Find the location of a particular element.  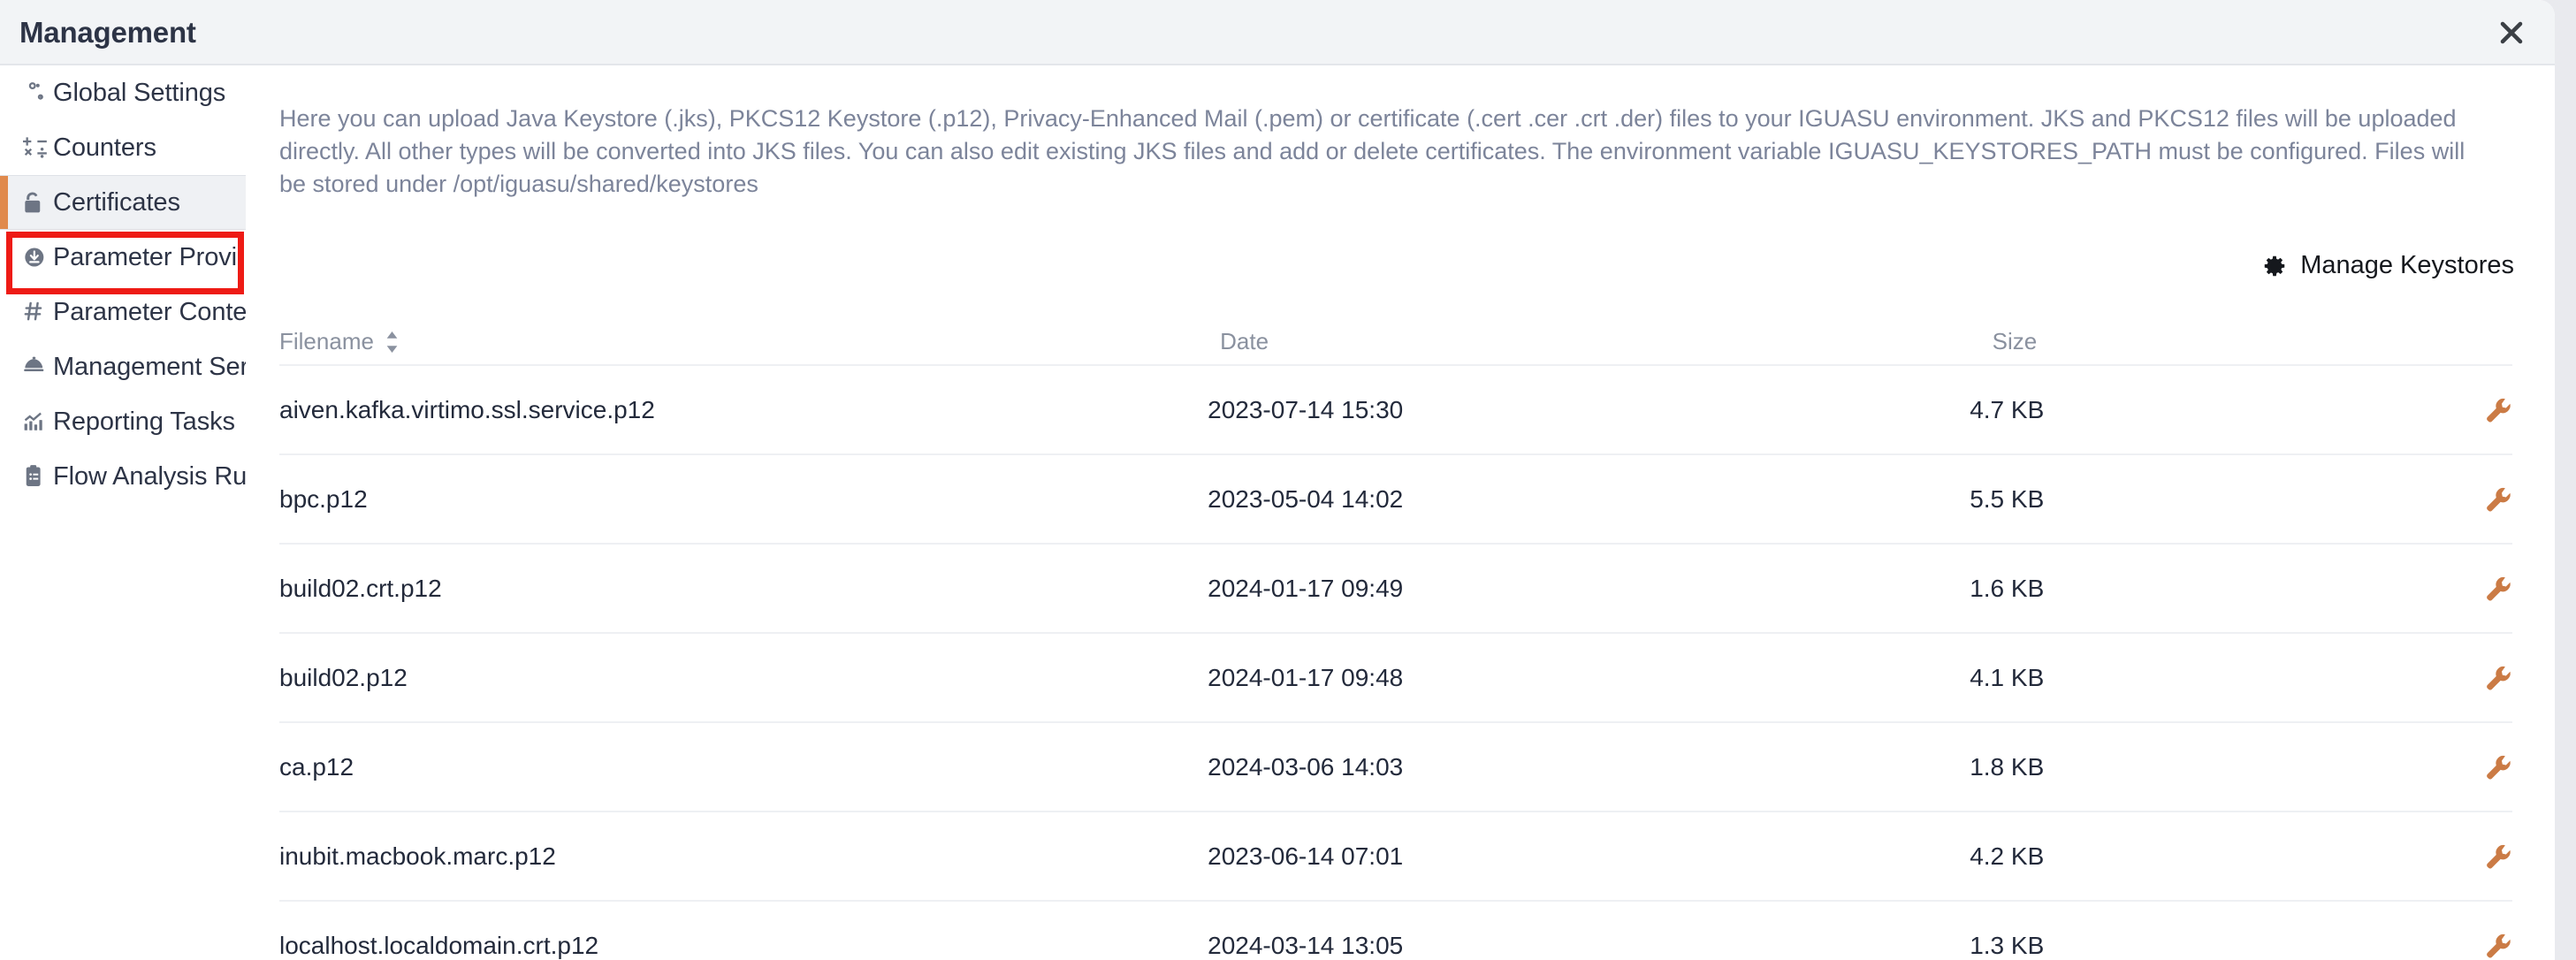

cell-filename: ca.p12 is located at coordinates (316, 766).